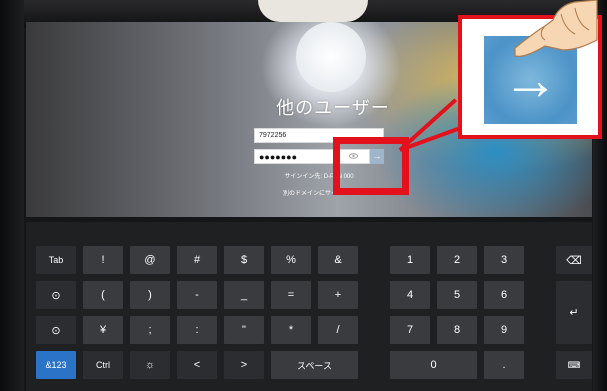 This screenshot has width=607, height=391. I want to click on key-period: ., so click(504, 365).